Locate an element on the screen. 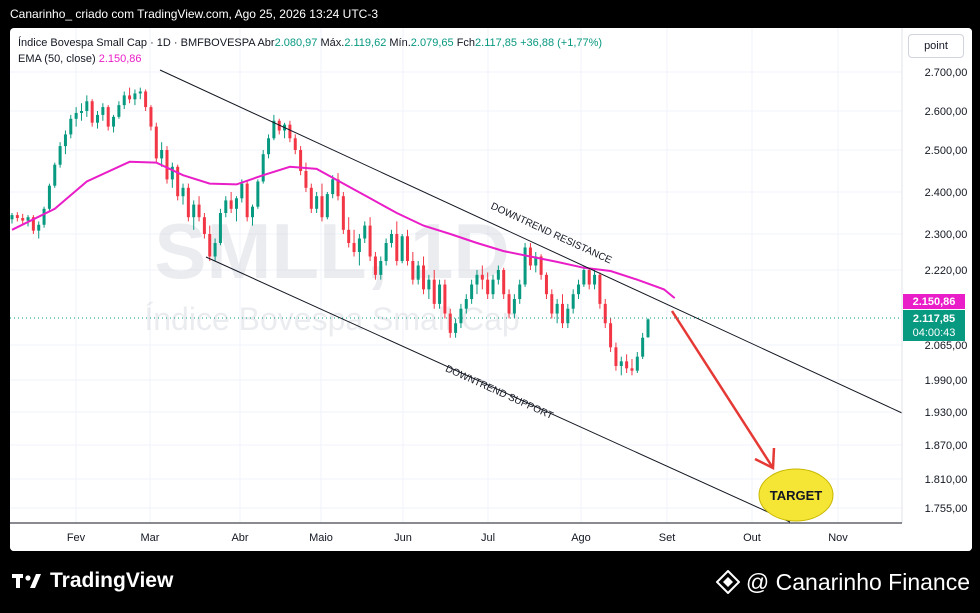 This screenshot has height=613, width=980. legend-close-label: Fch is located at coordinates (466, 43).